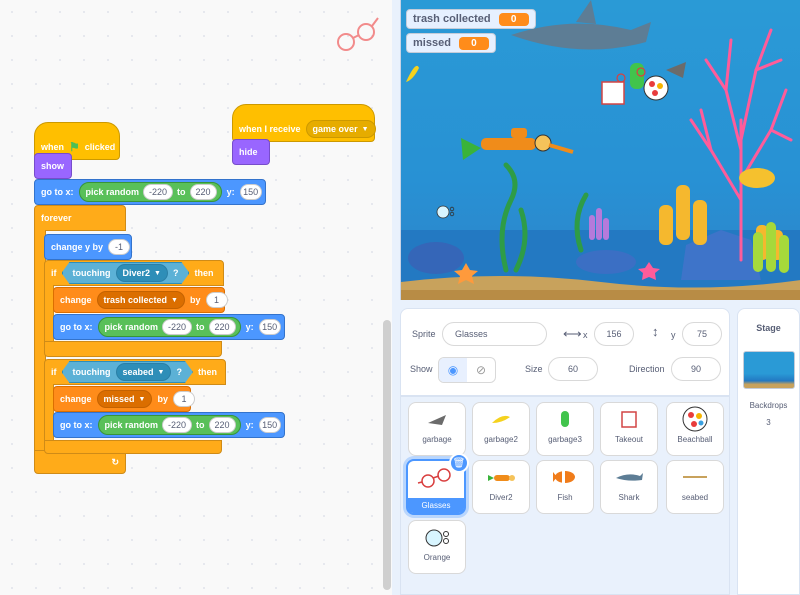 The width and height of the screenshot is (800, 595). What do you see at coordinates (184, 399) in the screenshot?
I see `change-by-input-2: 1` at bounding box center [184, 399].